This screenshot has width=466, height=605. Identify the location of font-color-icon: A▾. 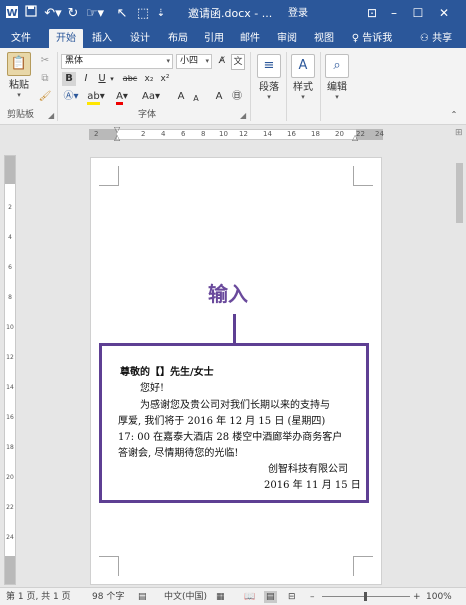
(122, 97).